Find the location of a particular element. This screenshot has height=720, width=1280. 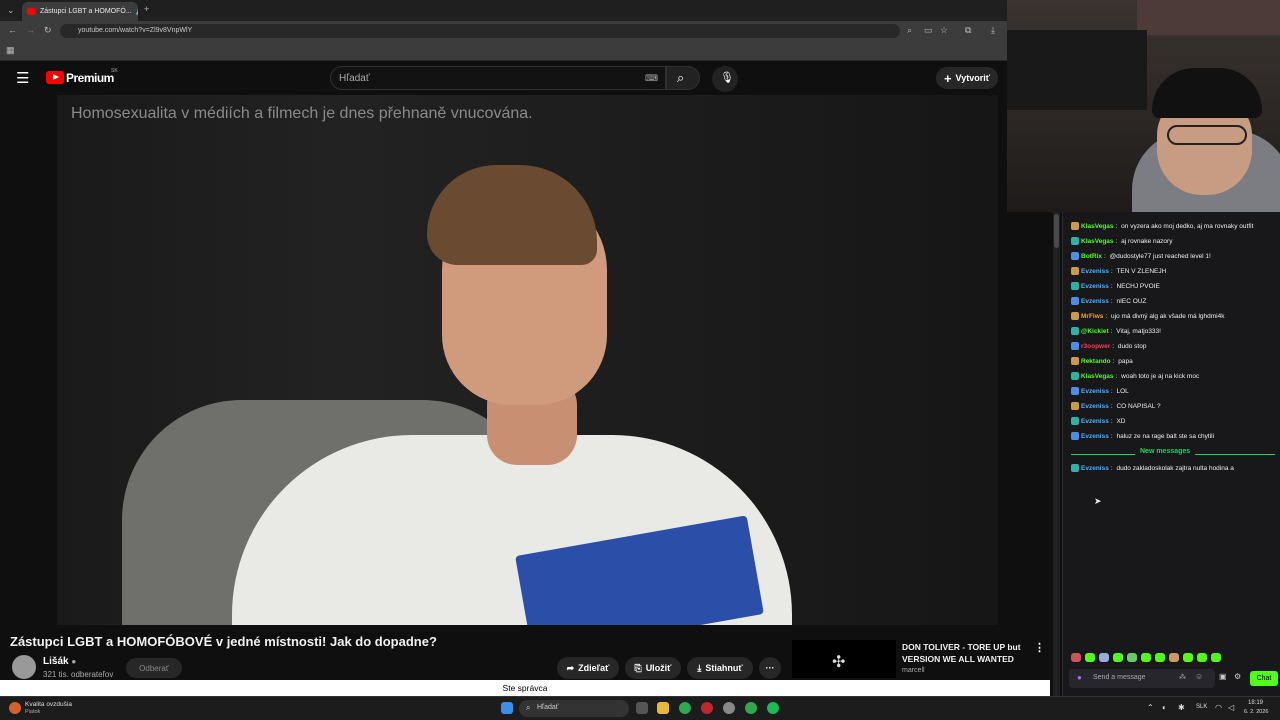

browser-tabbar: ⌄ Zástupci LGBT a HOMOFÓ... 🔊 × + is located at coordinates (503, 10).